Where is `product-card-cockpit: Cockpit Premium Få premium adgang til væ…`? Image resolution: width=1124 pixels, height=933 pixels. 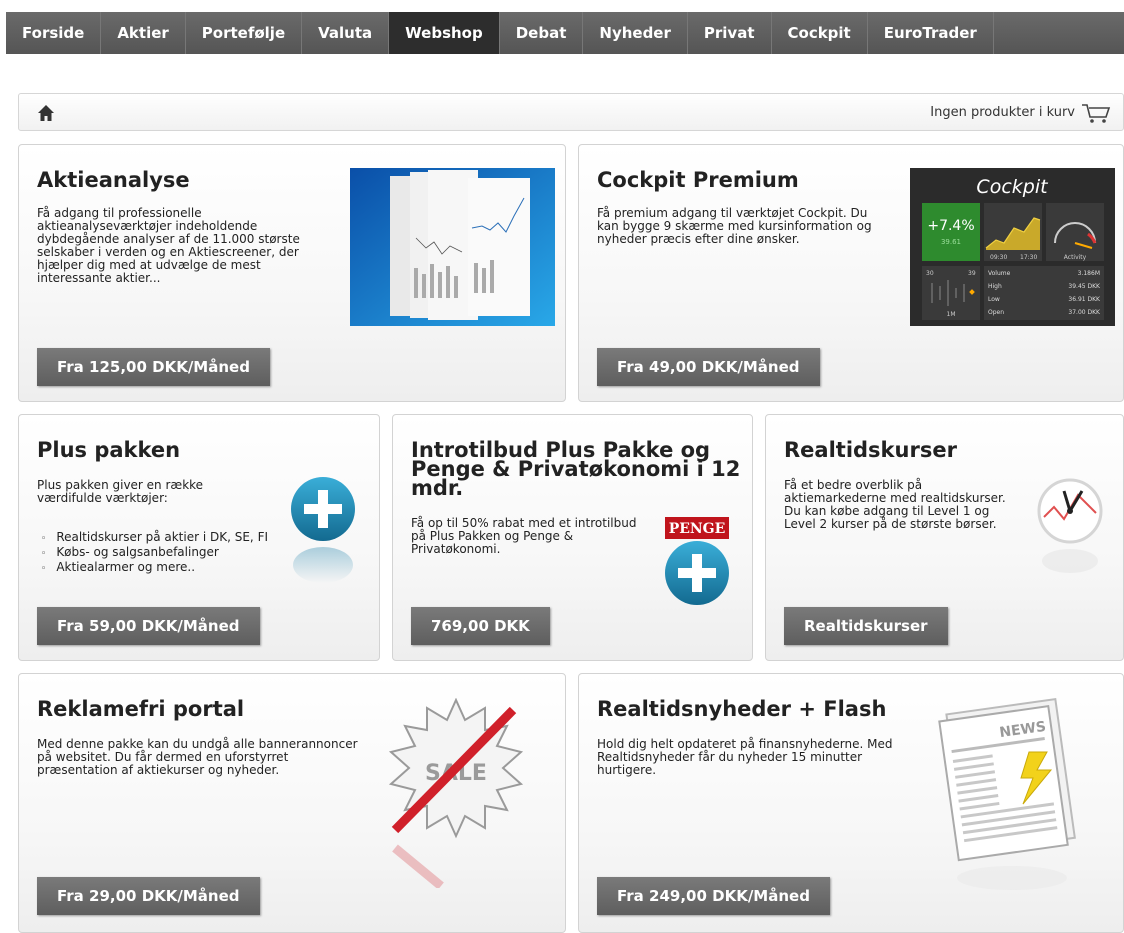
product-card-cockpit: Cockpit Premium Få premium adgang til væ… is located at coordinates (851, 273).